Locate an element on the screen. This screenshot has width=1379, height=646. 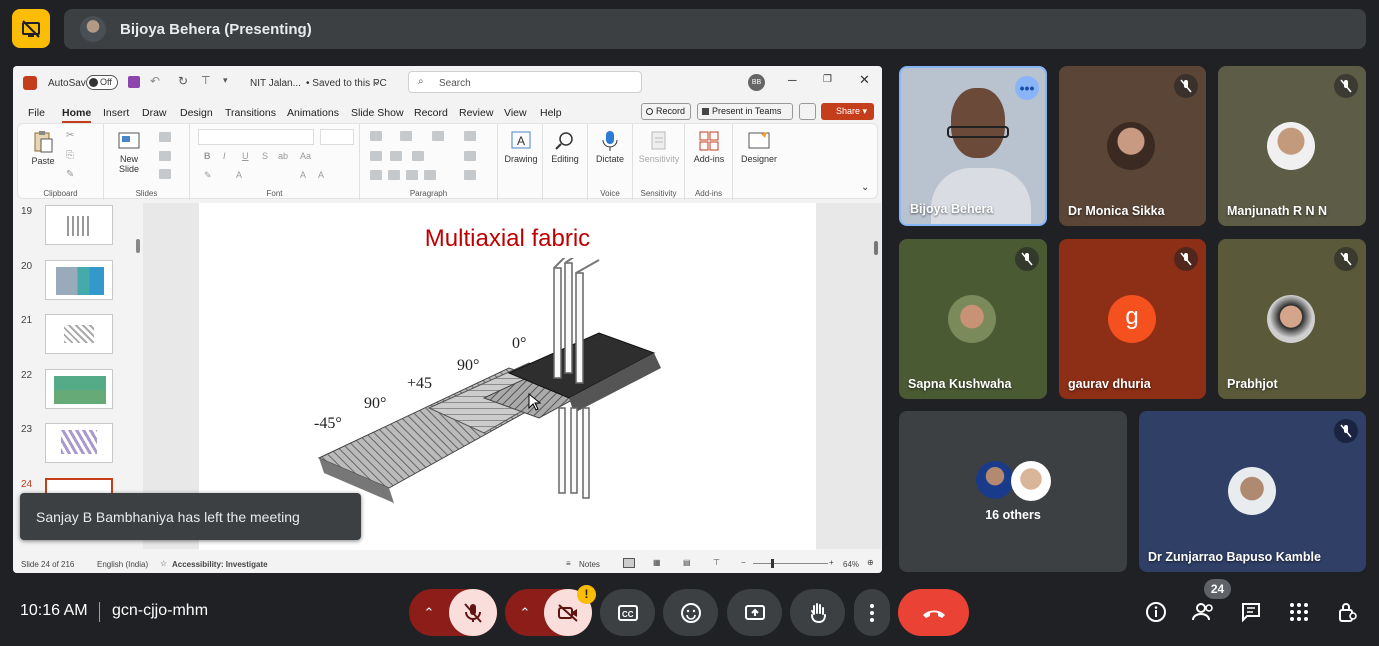
change-case-icon: Aa is located at coordinates (305, 156).